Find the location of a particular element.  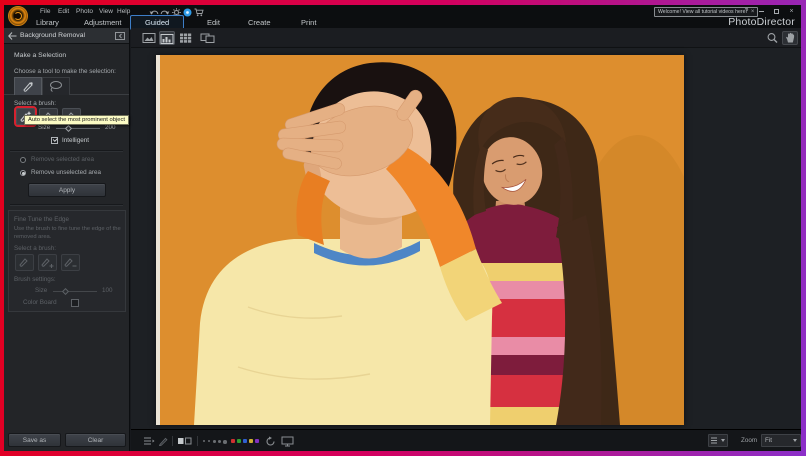

tab-library: Library is located at coordinates (47, 22).